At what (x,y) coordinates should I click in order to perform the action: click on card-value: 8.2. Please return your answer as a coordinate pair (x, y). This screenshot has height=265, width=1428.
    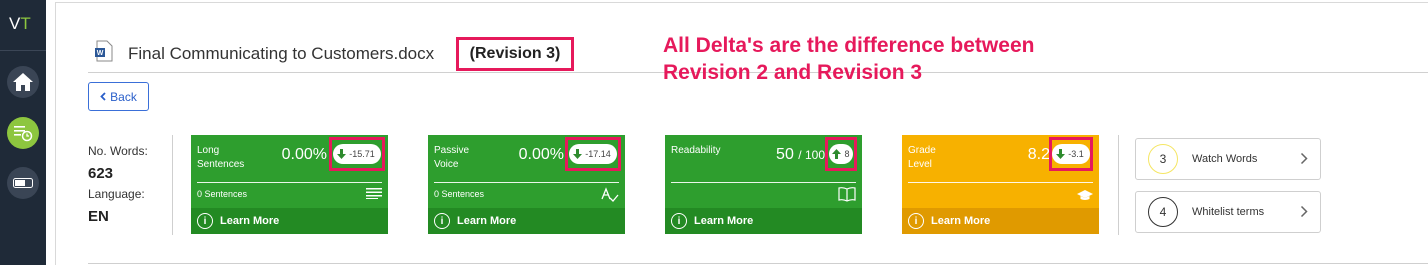
    Looking at the image, I should click on (1038, 154).